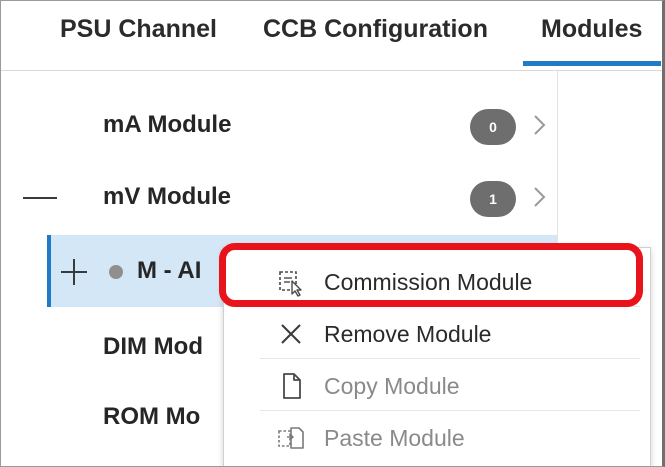 The height and width of the screenshot is (467, 665). Describe the element at coordinates (591, 29) in the screenshot. I see `tab-modules: Modules` at that location.